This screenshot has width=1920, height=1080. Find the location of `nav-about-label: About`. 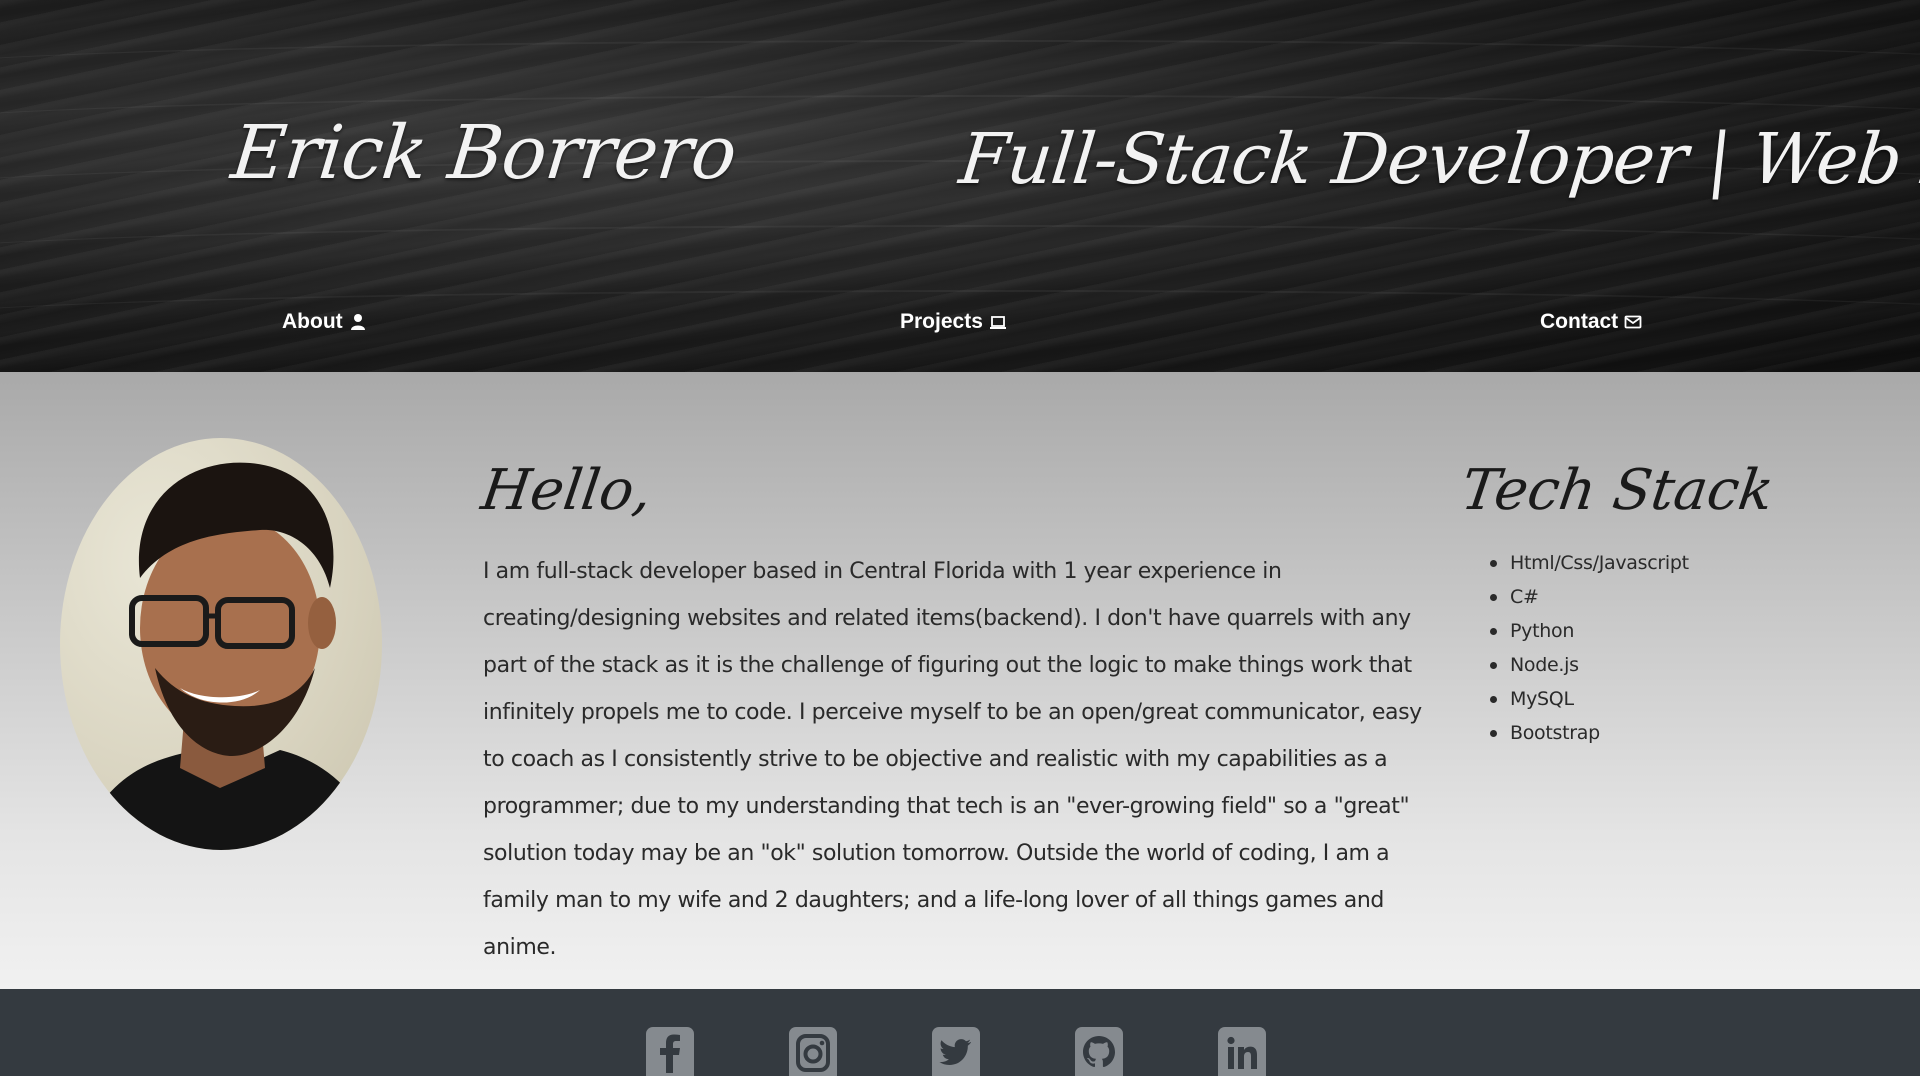

nav-about-label: About is located at coordinates (312, 321).